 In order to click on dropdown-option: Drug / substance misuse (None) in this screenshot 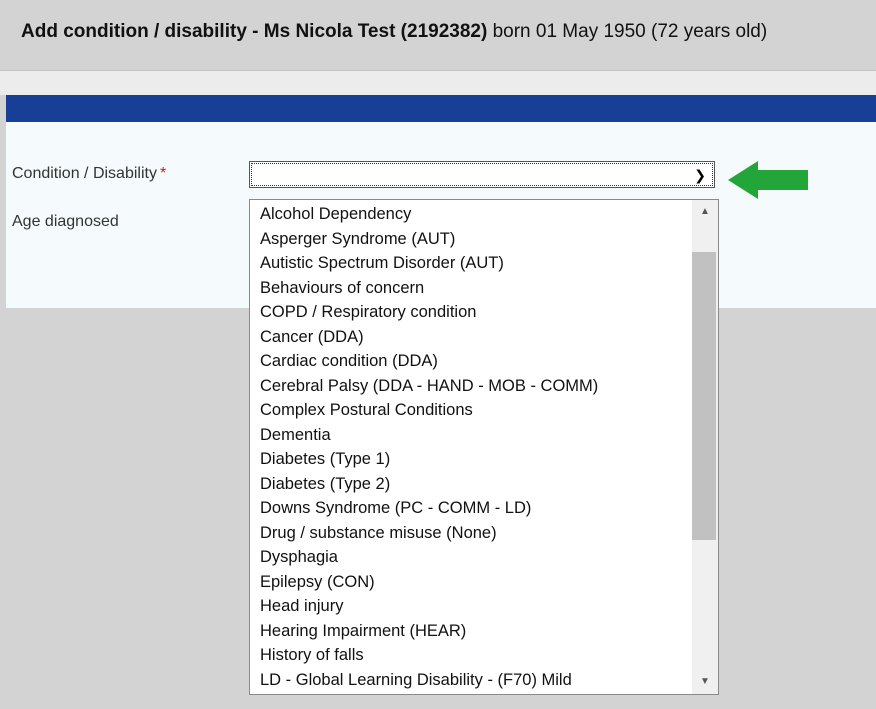, I will do `click(378, 533)`.